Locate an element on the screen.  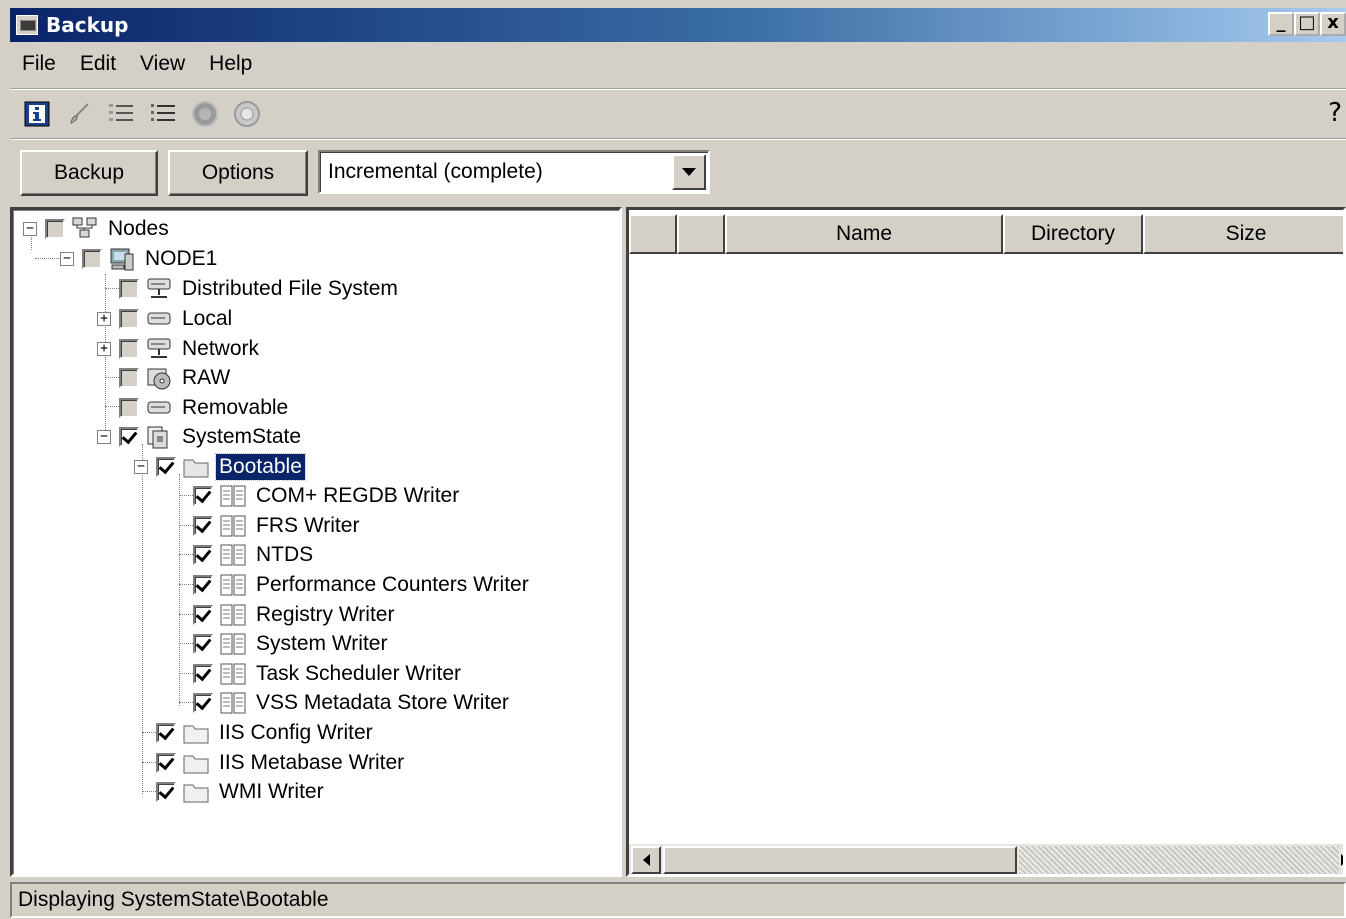
tree-item-removable: Removable is located at coordinates (194, 408).